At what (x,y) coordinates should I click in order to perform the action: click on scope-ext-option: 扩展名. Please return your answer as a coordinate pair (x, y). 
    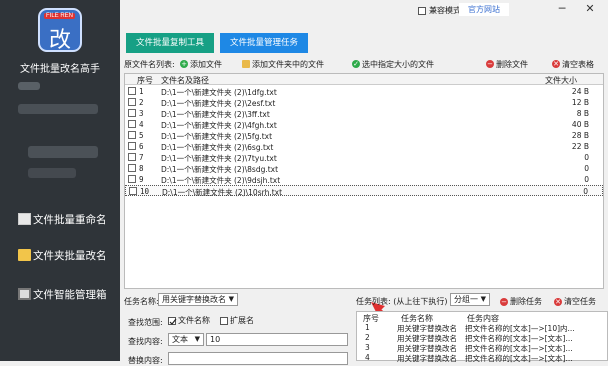
    Looking at the image, I should click on (237, 320).